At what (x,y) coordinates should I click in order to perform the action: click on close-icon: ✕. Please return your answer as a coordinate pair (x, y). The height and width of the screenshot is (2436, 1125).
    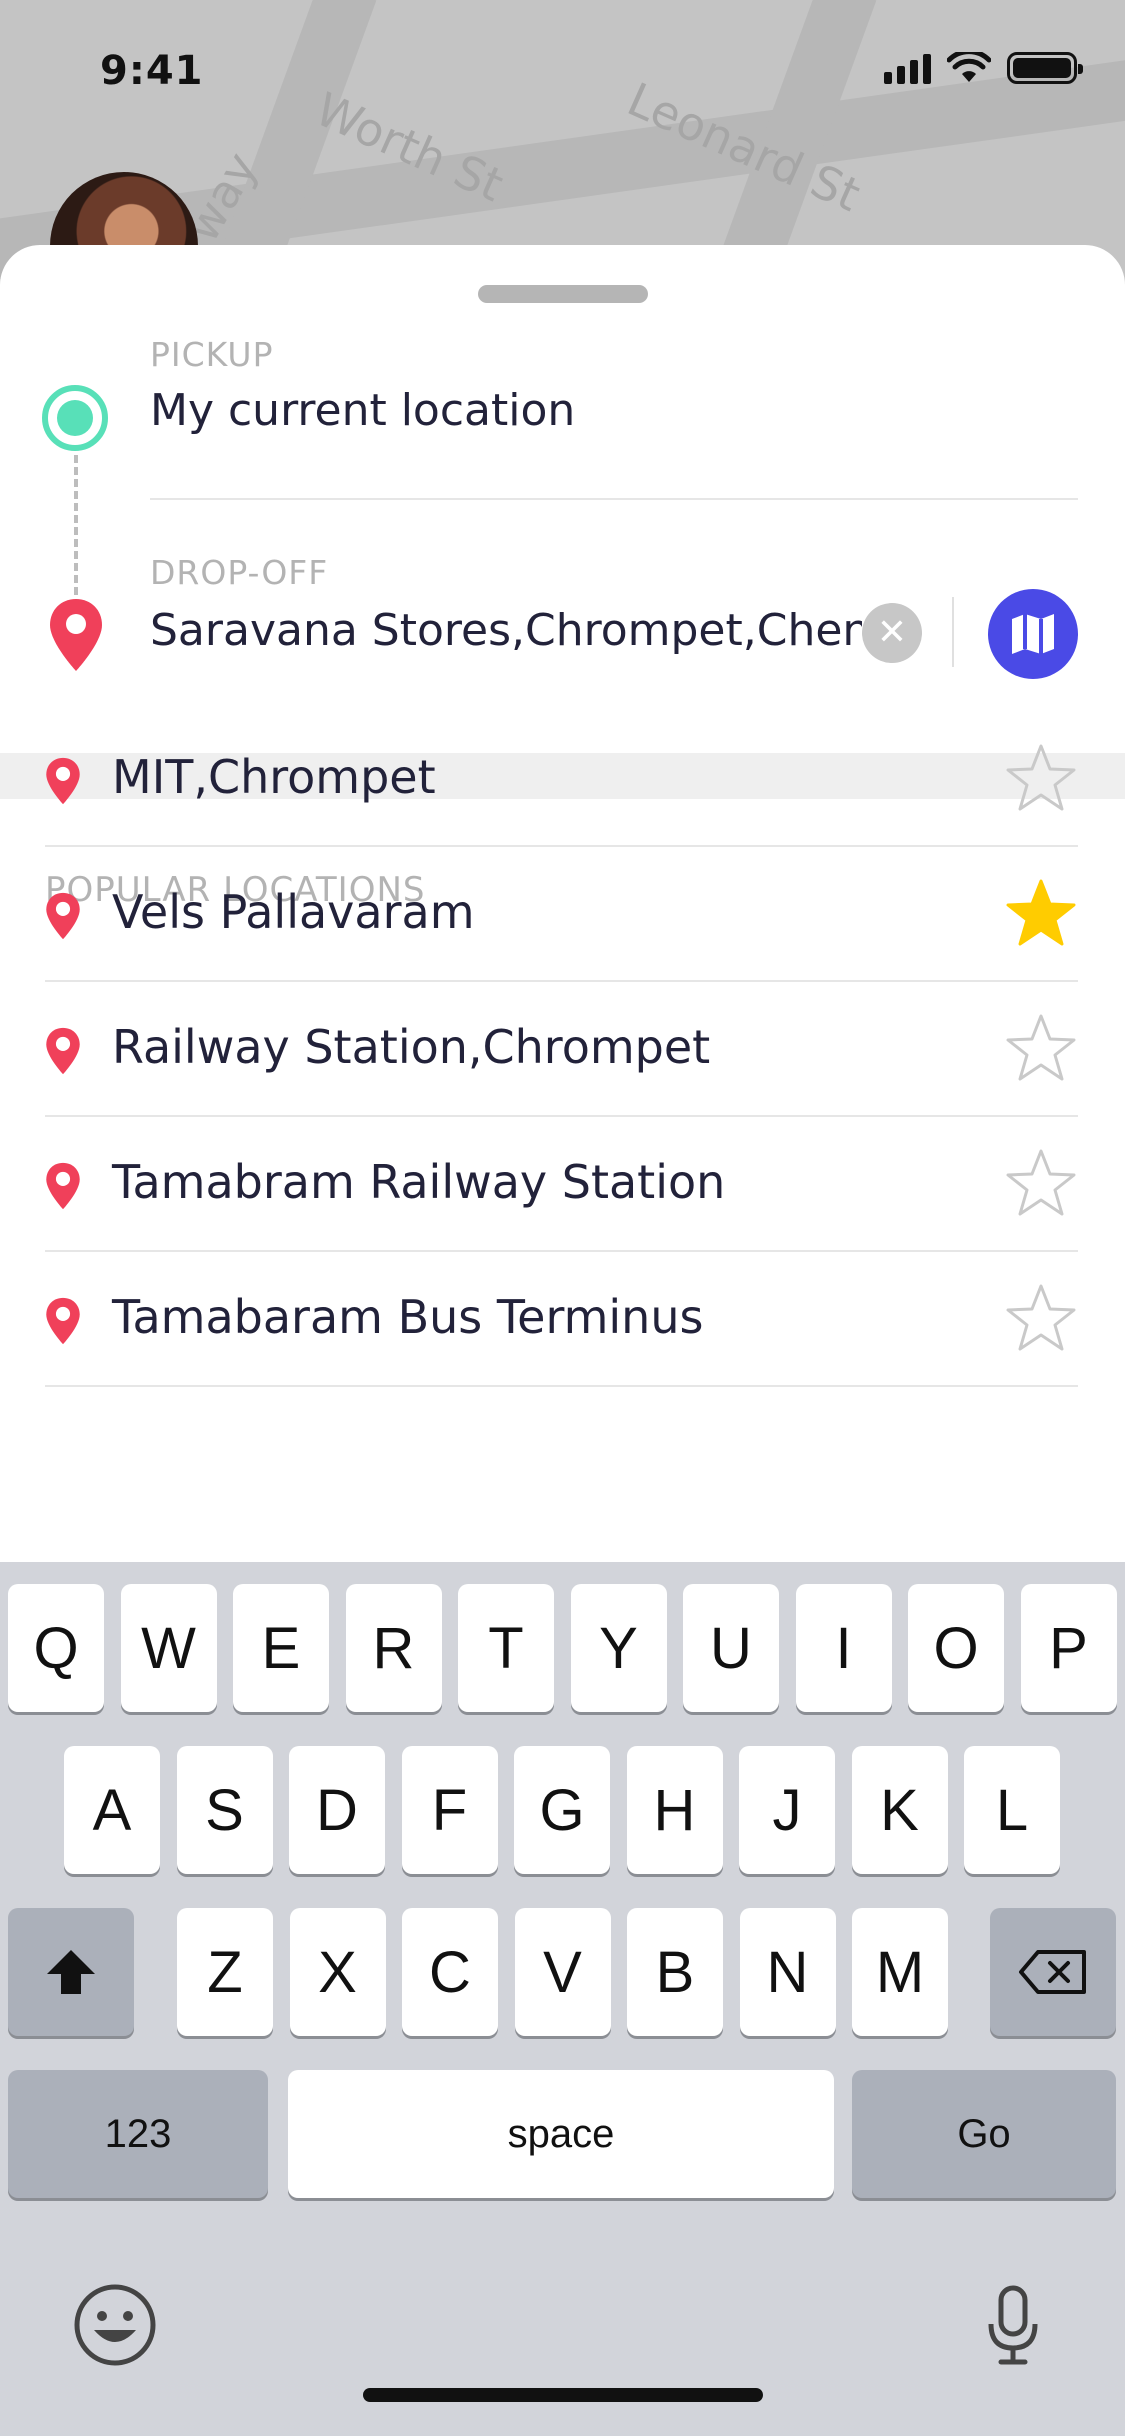
    Looking at the image, I should click on (892, 632).